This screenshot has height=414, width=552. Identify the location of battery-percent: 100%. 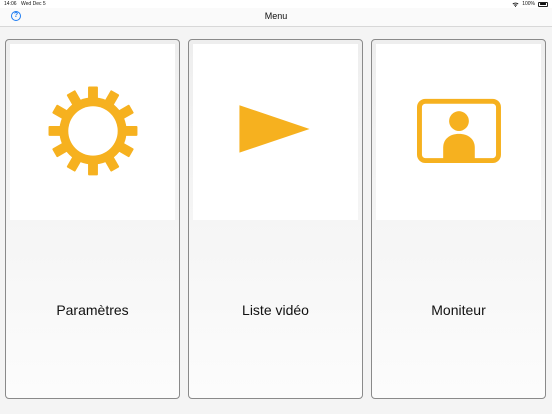
(528, 4).